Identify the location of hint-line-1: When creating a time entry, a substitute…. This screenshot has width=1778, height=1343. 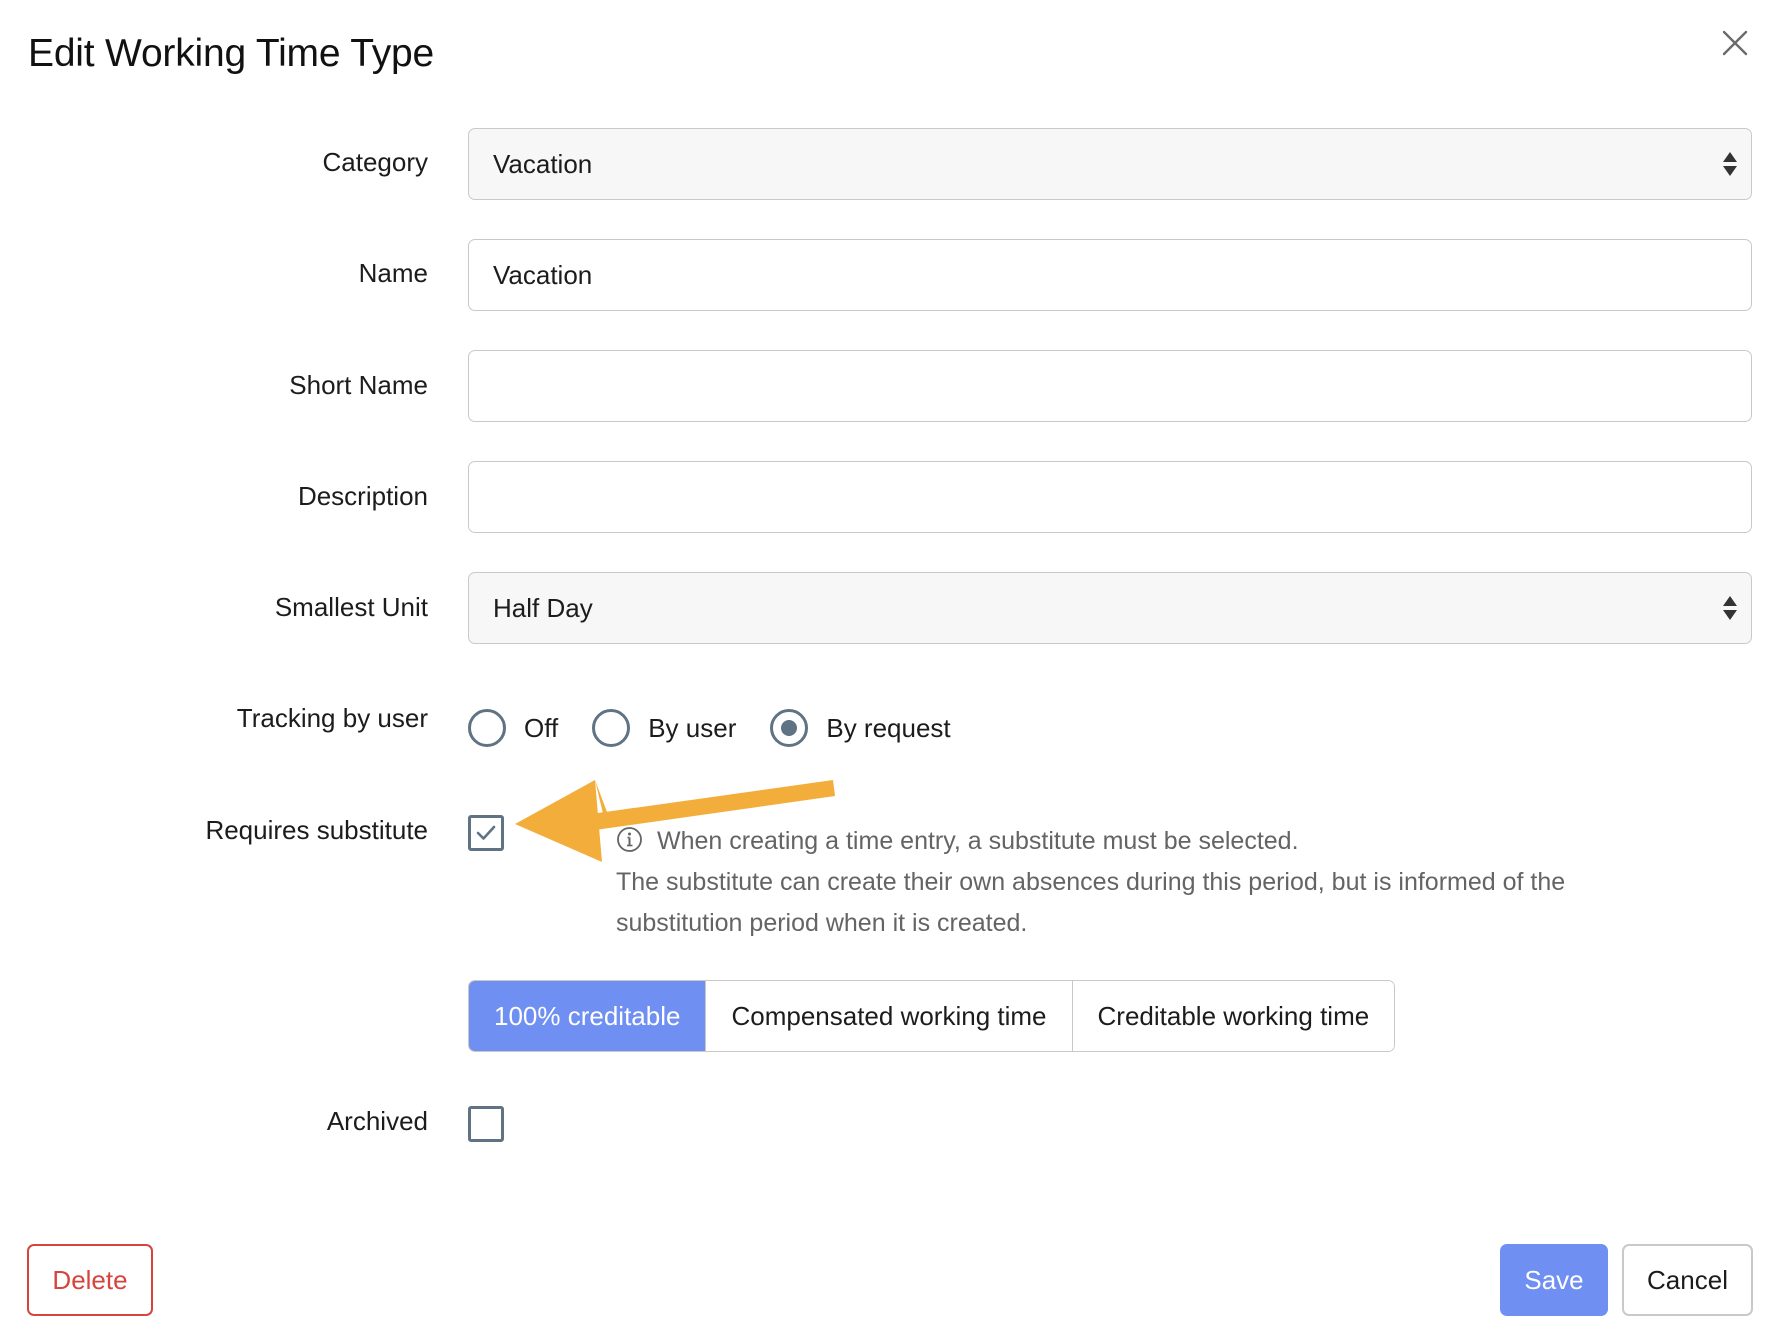
(978, 841).